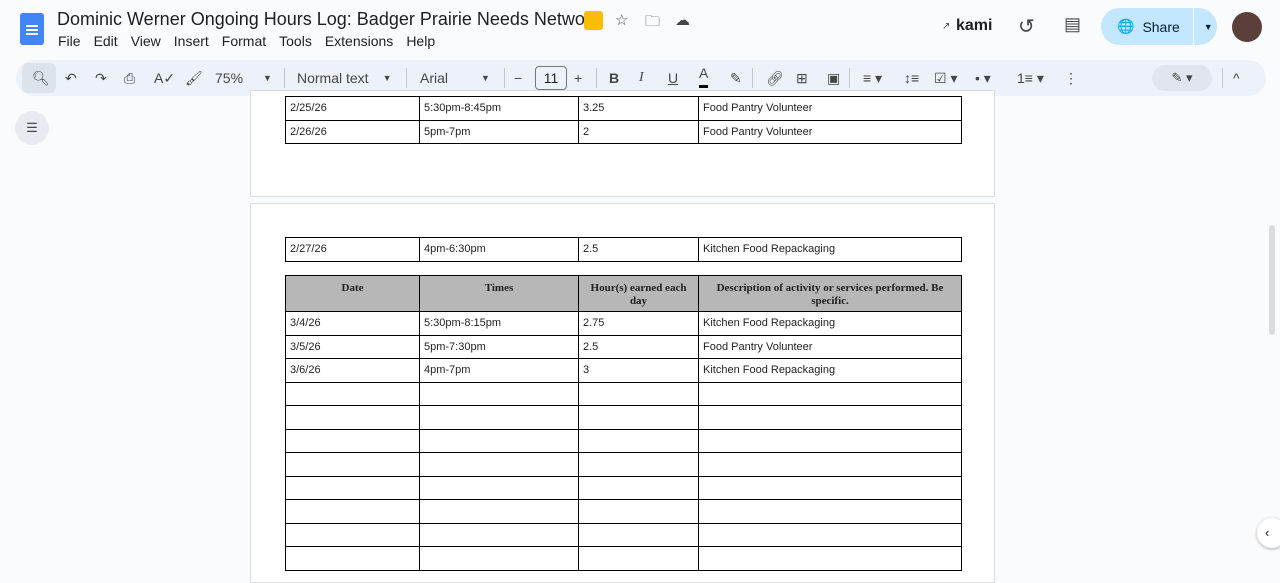  What do you see at coordinates (499, 249) in the screenshot?
I see `table-cell: 4pm-6:30pm` at bounding box center [499, 249].